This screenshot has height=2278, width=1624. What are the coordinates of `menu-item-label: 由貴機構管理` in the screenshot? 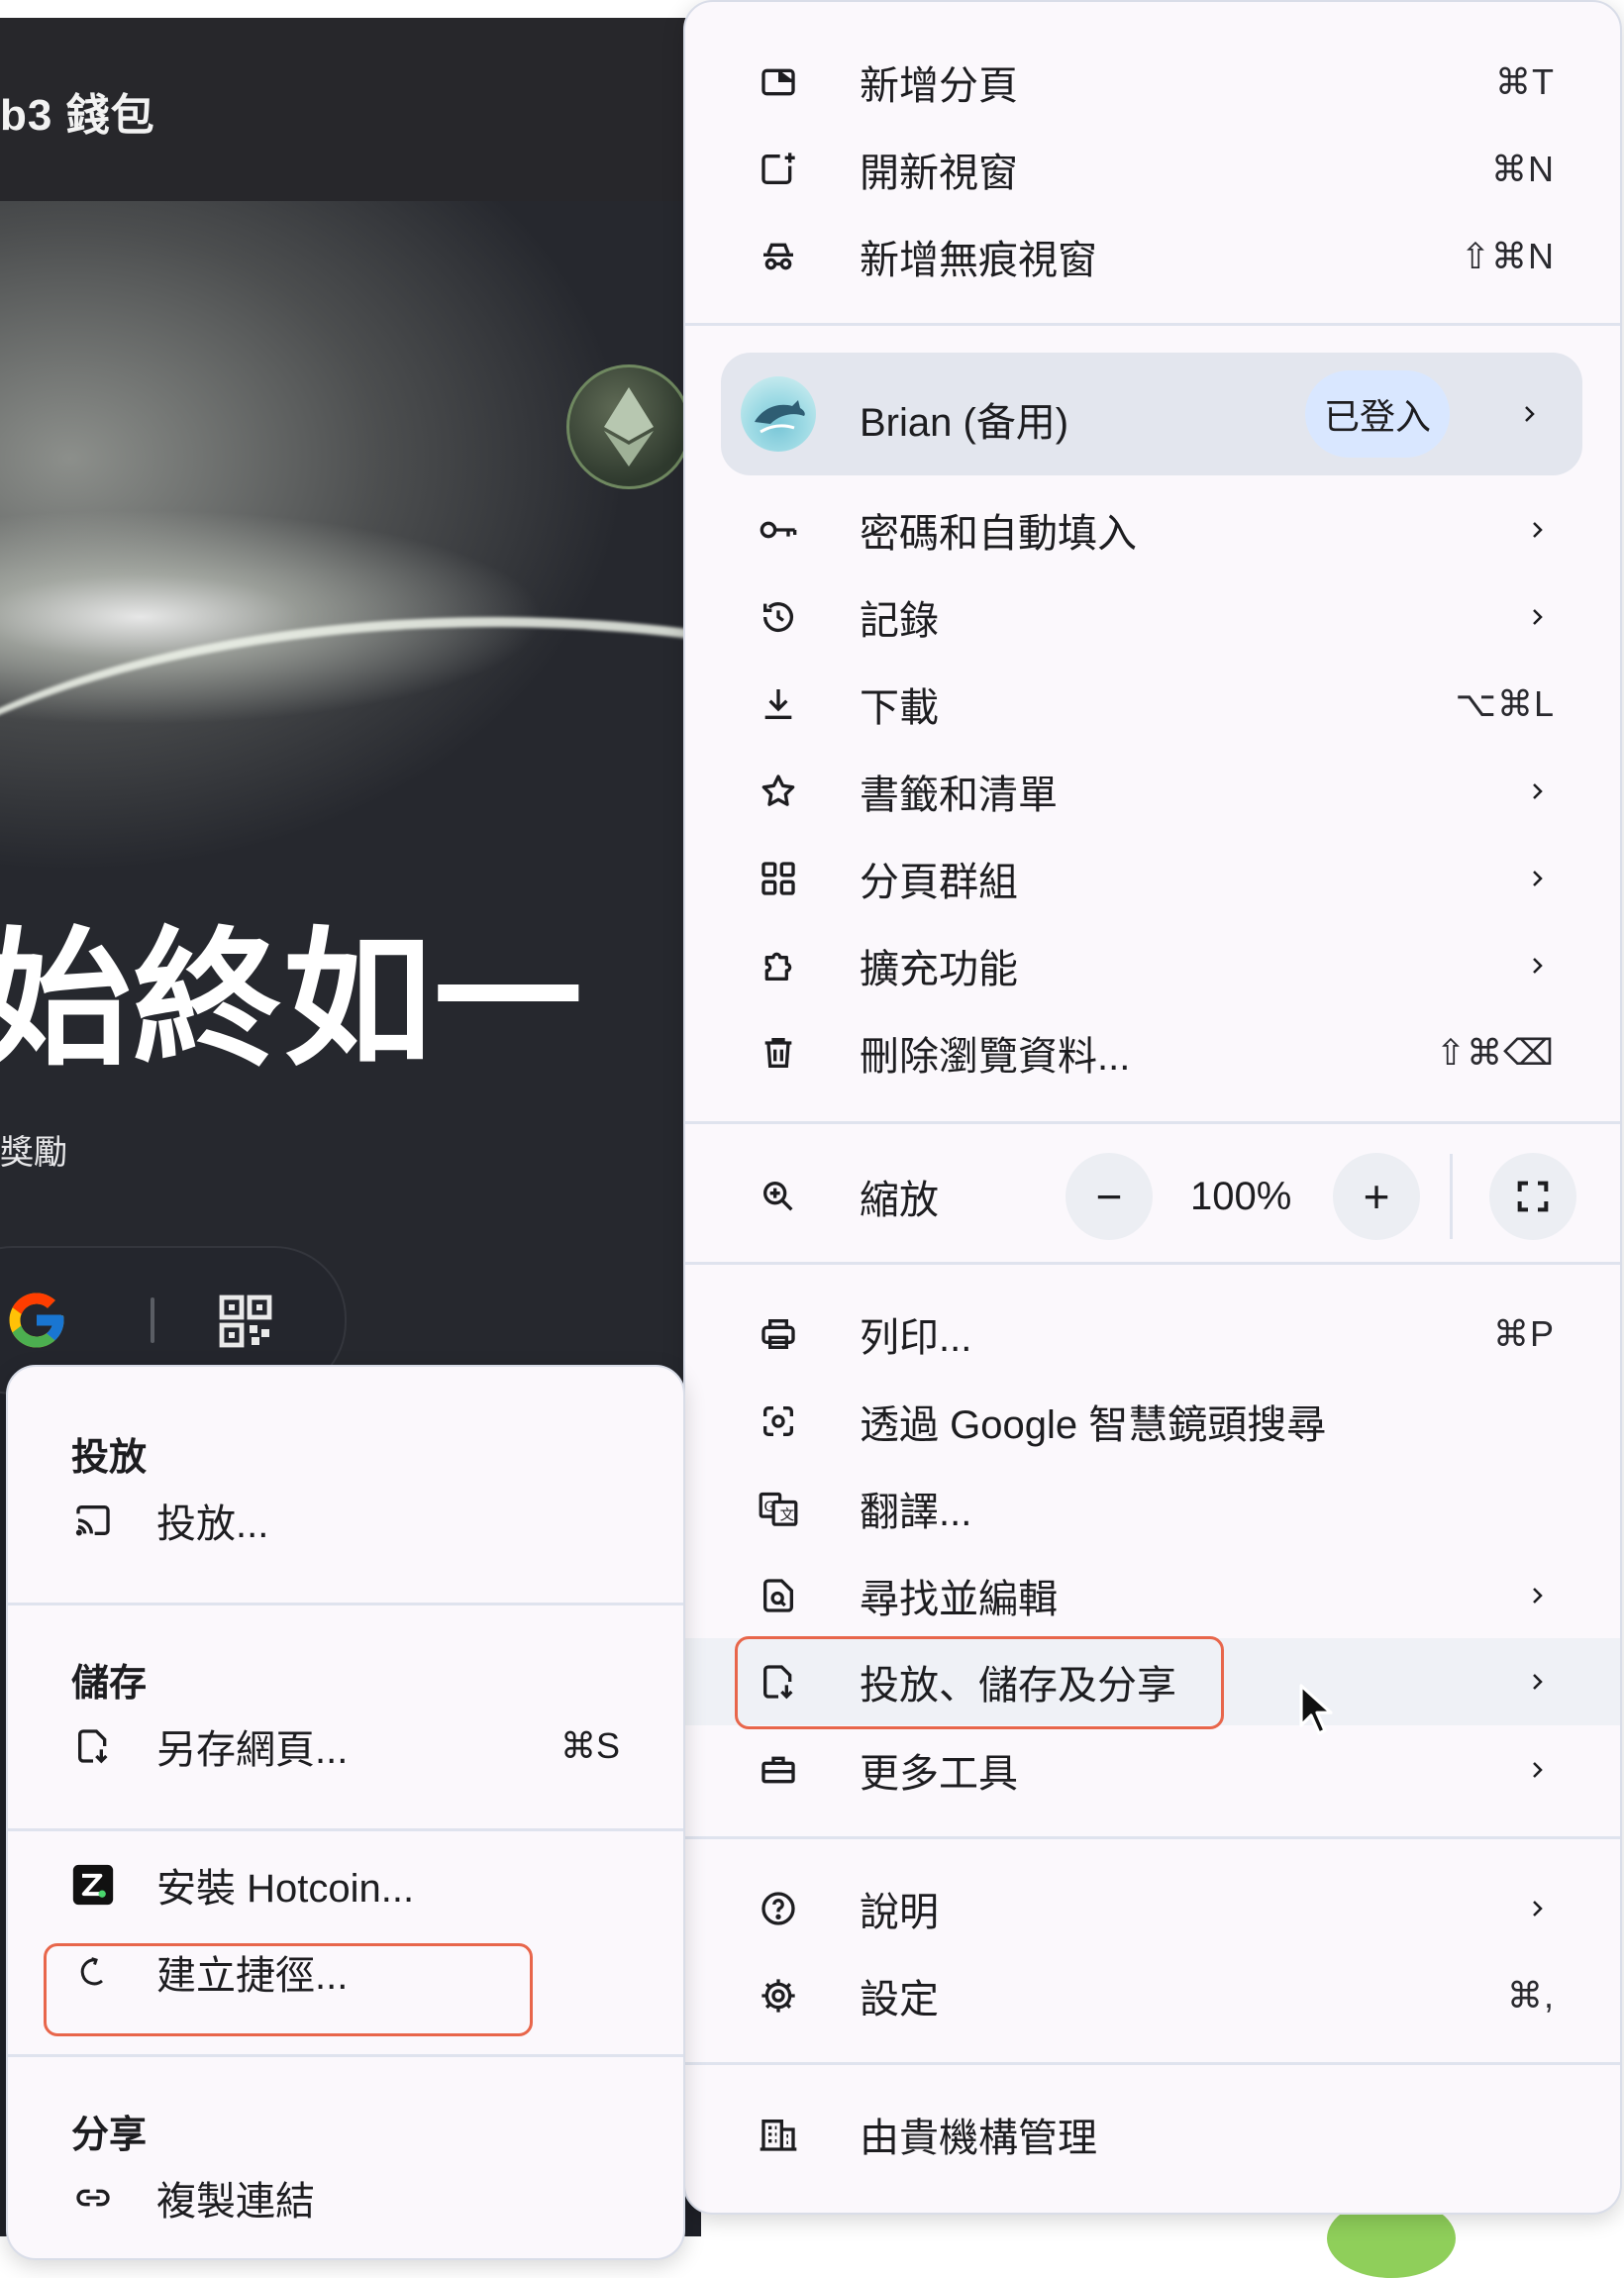 It's located at (978, 2138).